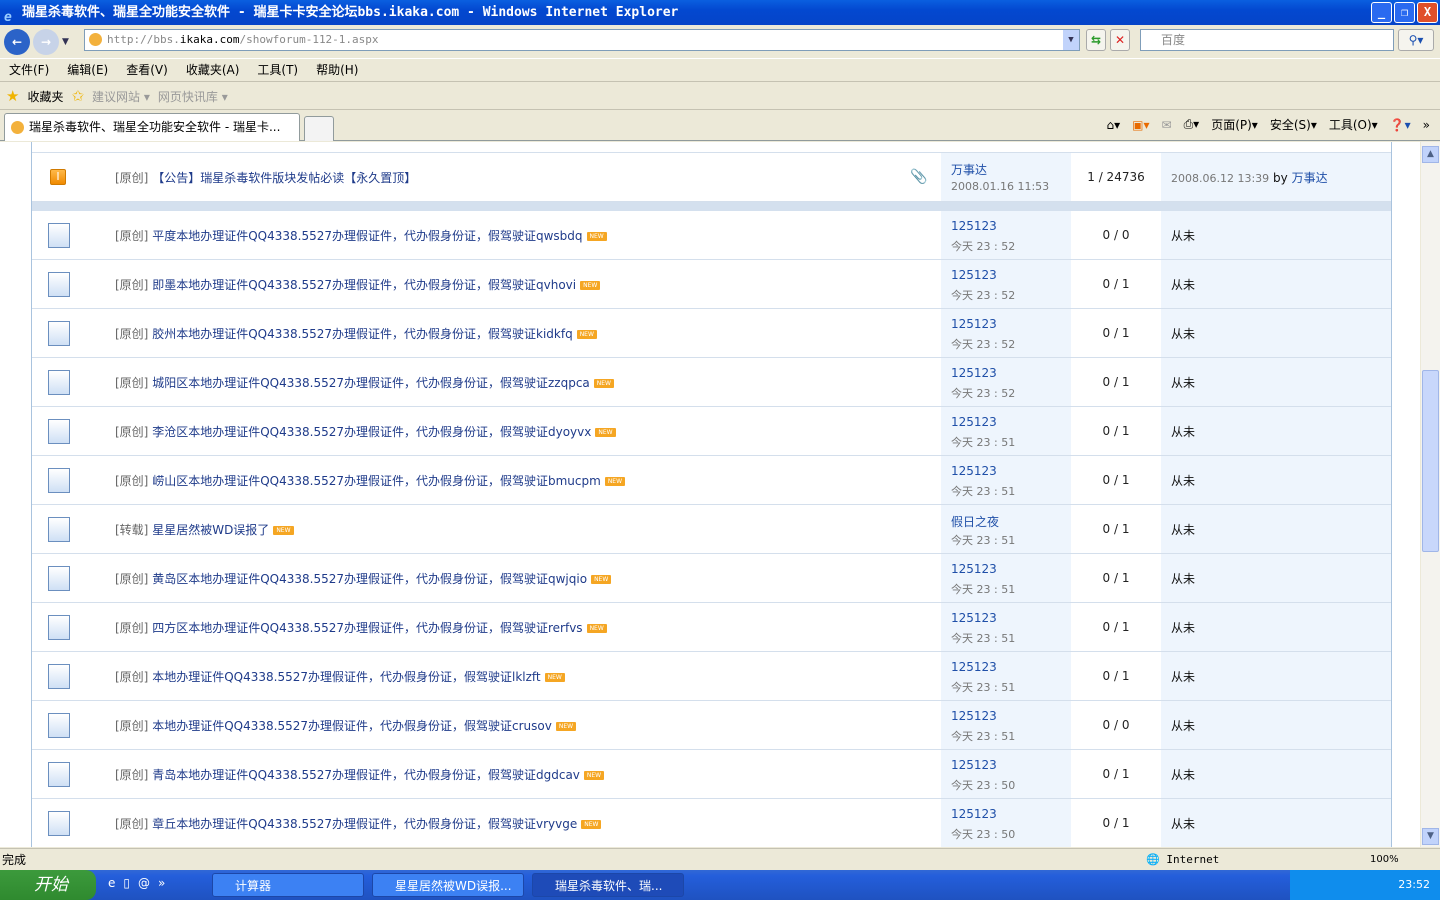 This screenshot has height=900, width=1440. What do you see at coordinates (969, 169) in the screenshot?
I see `thread-author: 万事达` at bounding box center [969, 169].